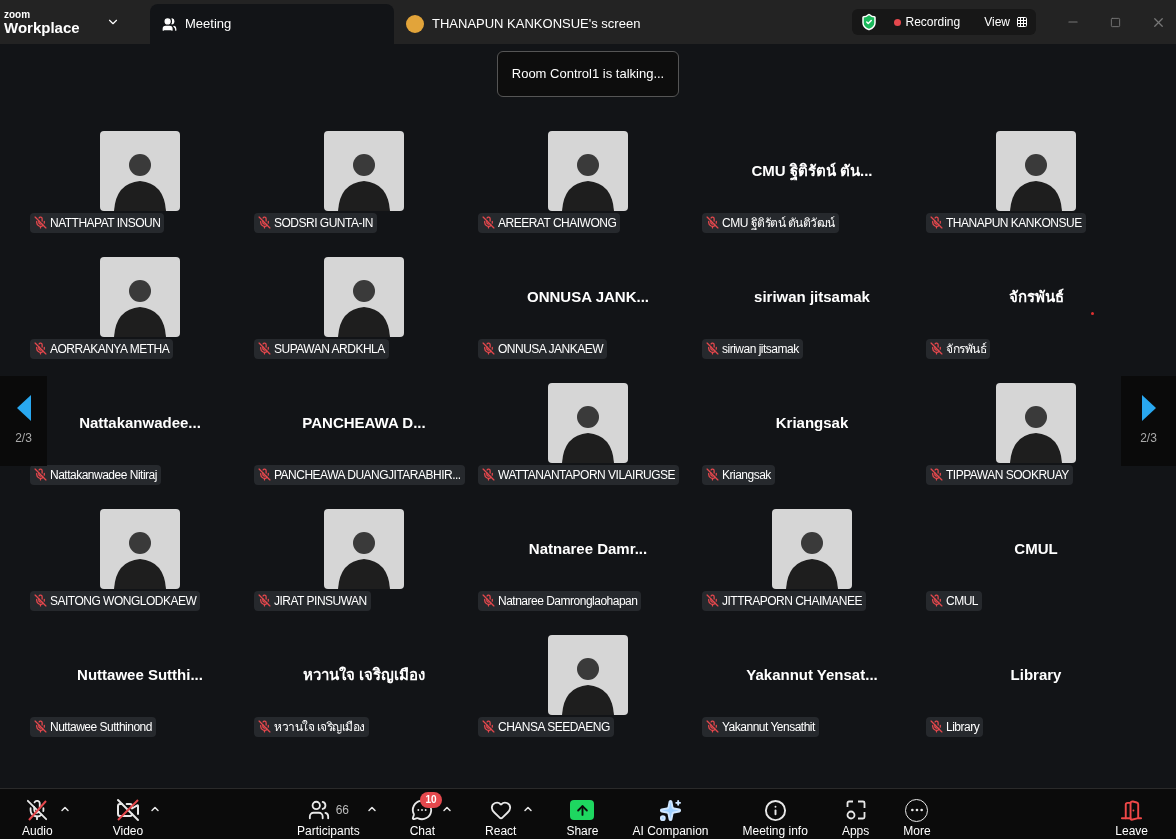 The image size is (1176, 839). I want to click on meeting-info-button: Meeting info, so click(775, 814).